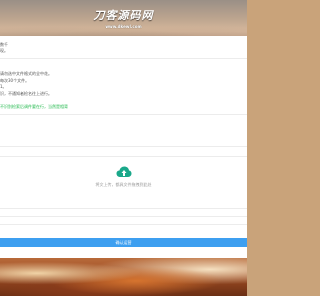  I want to click on logo-url: www.dkewl.com, so click(123, 26).